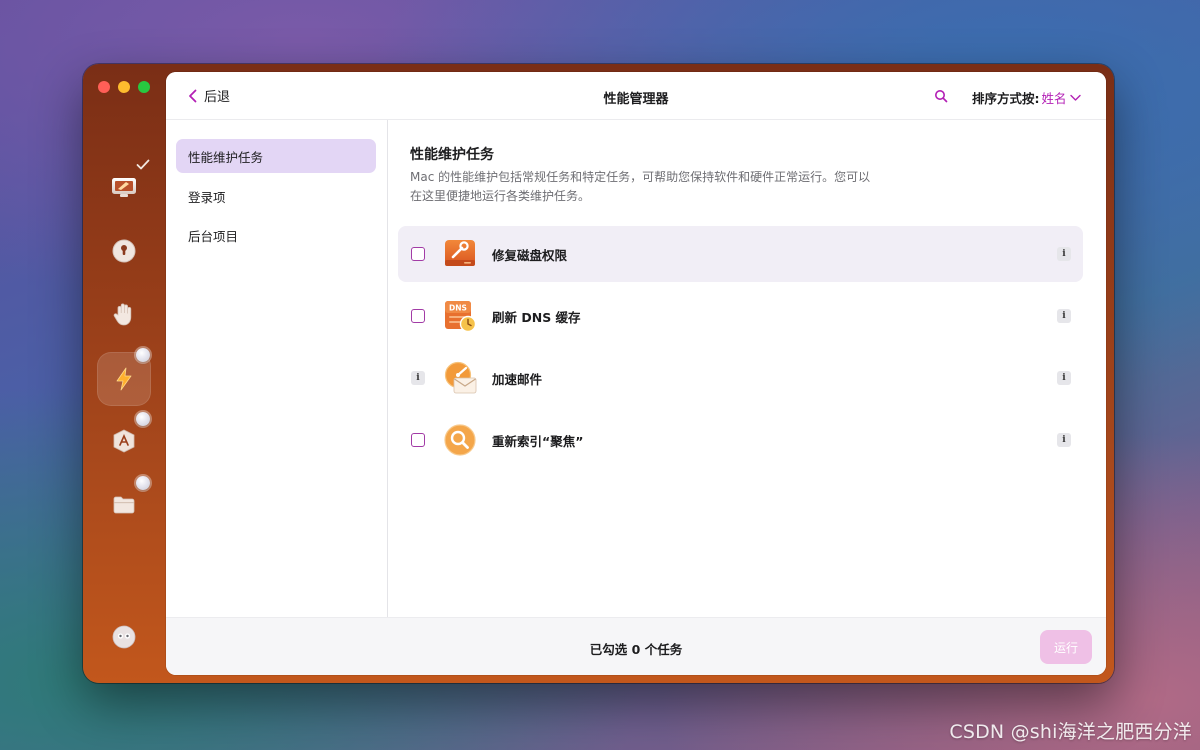  Describe the element at coordinates (1006, 98) in the screenshot. I see `sort-label: 排序方式按:` at that location.